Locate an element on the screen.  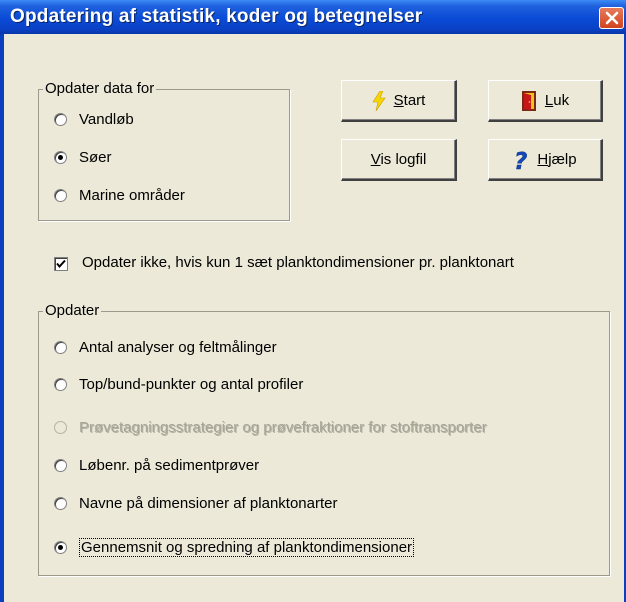
view-log-button: Vis logfil is located at coordinates (399, 160).